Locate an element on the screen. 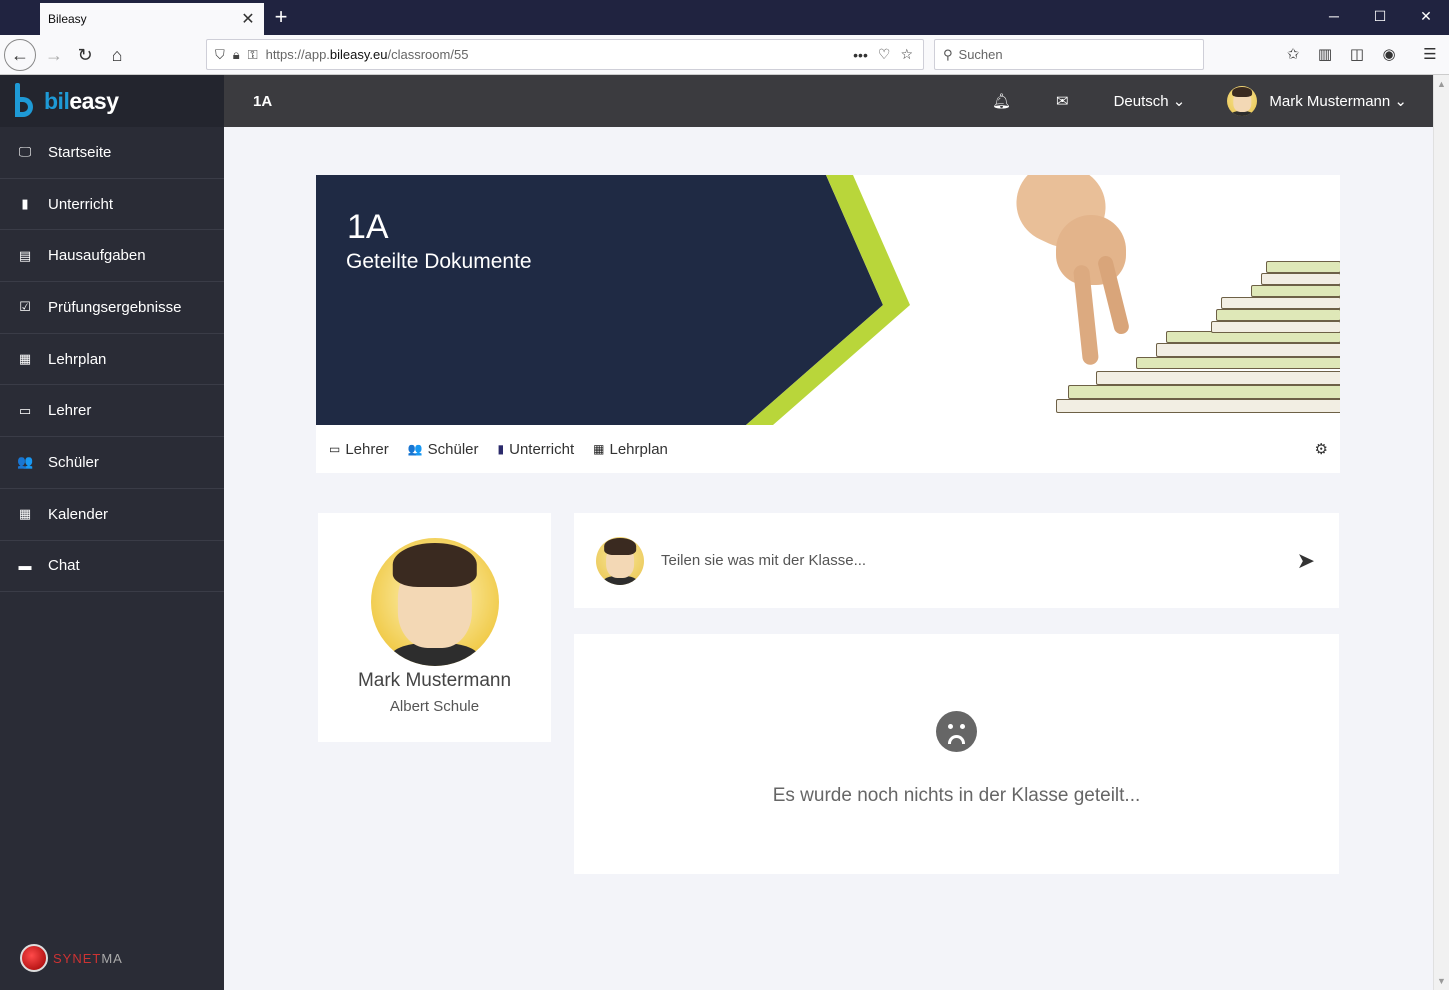 This screenshot has height=990, width=1449. app-header: 1A 🔔︎ ✉ Deutsch ⌄ Mark Mustermann ⌄ is located at coordinates (828, 101).